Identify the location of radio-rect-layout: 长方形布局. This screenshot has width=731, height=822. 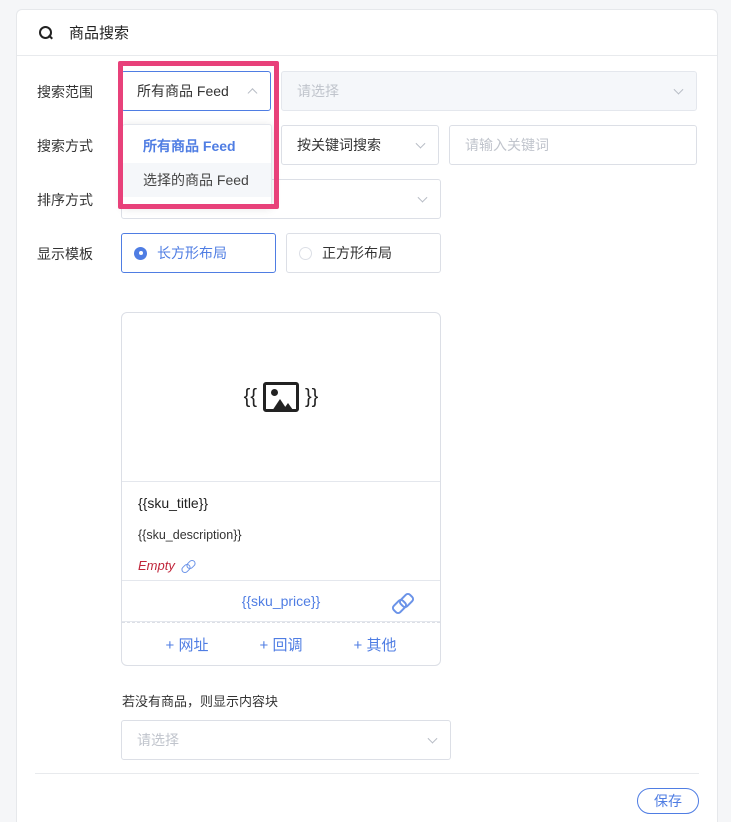
(198, 253).